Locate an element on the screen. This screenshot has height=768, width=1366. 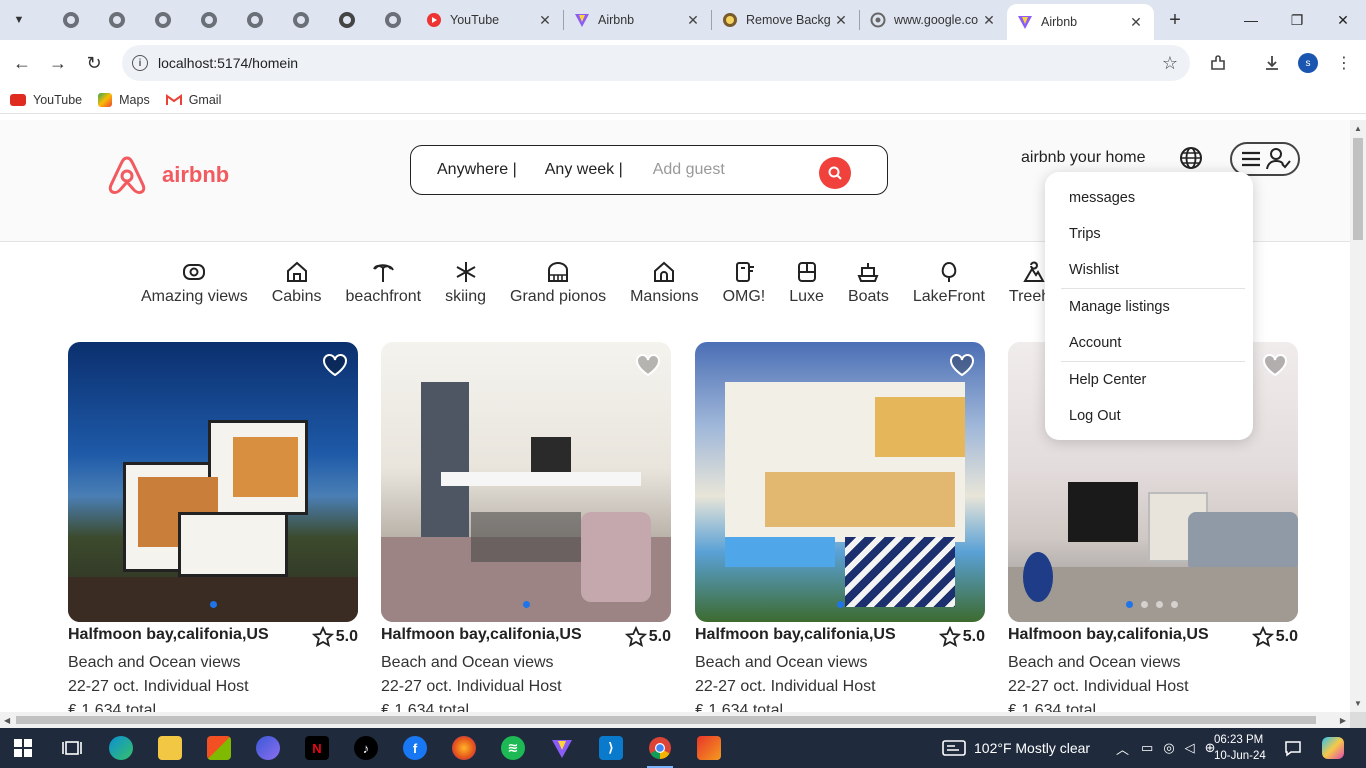
reload-button: ↻ is located at coordinates (94, 63).